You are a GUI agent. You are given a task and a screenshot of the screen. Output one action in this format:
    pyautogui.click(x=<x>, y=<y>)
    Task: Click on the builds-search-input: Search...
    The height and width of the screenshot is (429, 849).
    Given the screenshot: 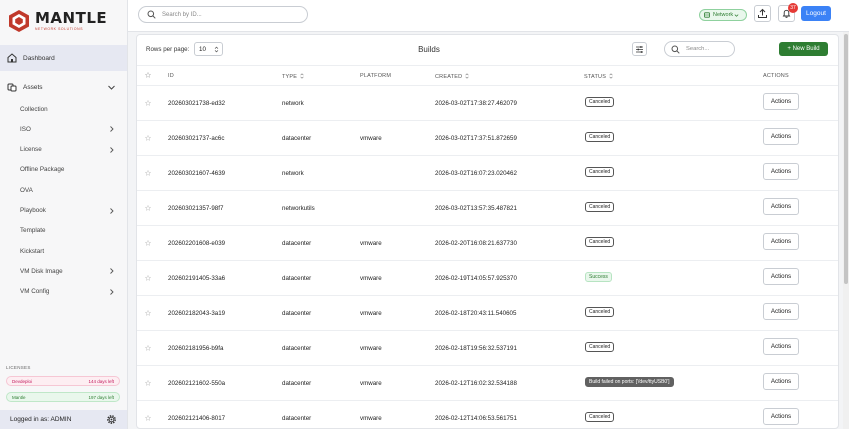 What is the action you would take?
    pyautogui.click(x=699, y=49)
    